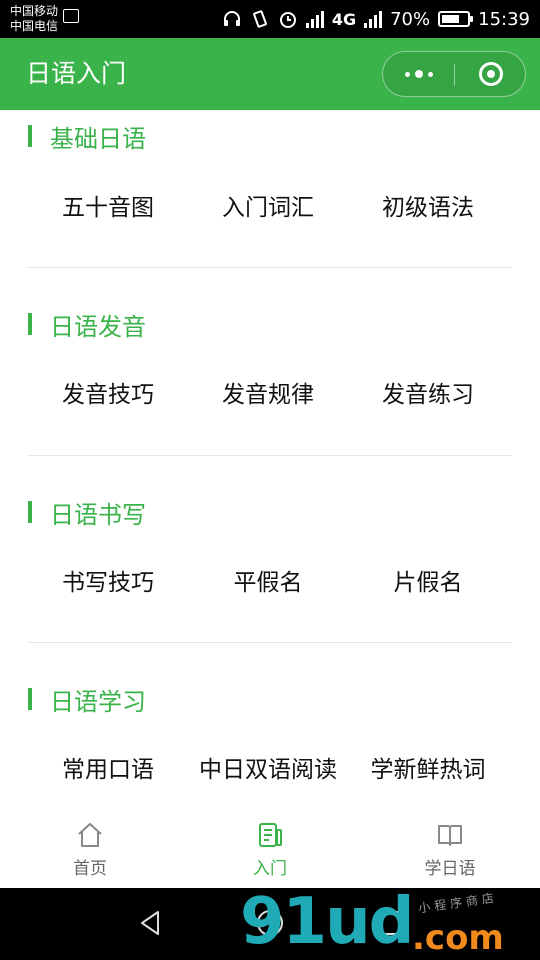  I want to click on menu-item: 发音规律, so click(268, 395).